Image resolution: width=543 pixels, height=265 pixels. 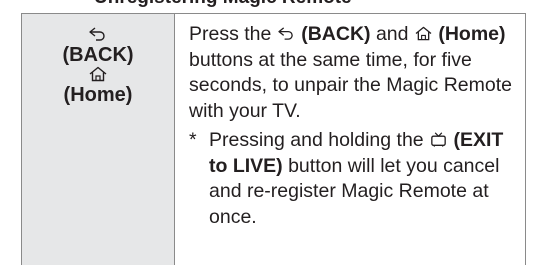 I want to click on back-button-name: (BACK), so click(x=336, y=34).